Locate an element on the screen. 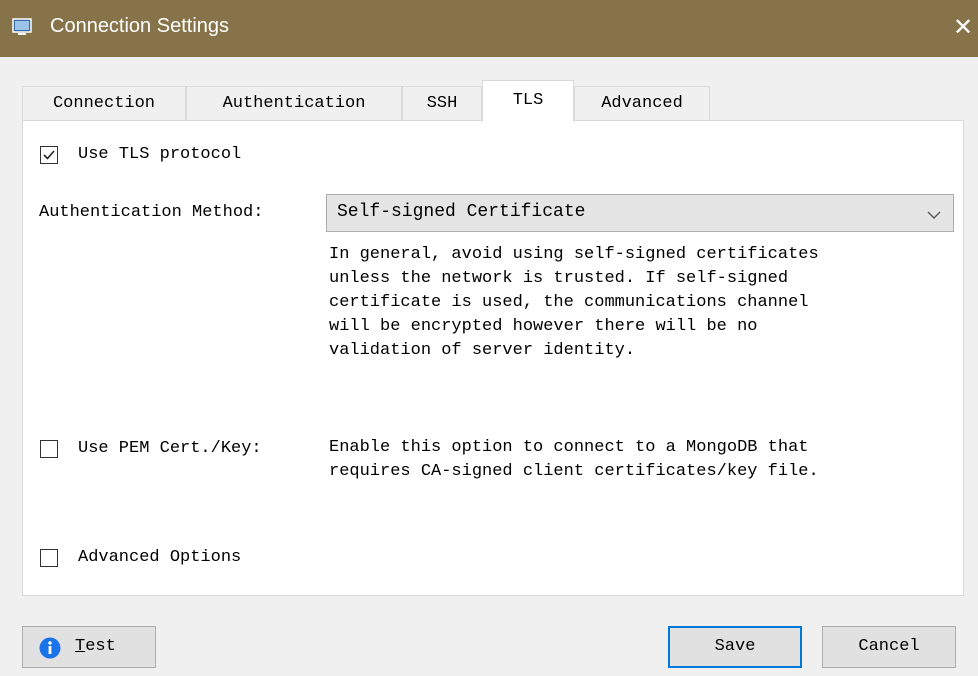  test-button: Test is located at coordinates (89, 647).